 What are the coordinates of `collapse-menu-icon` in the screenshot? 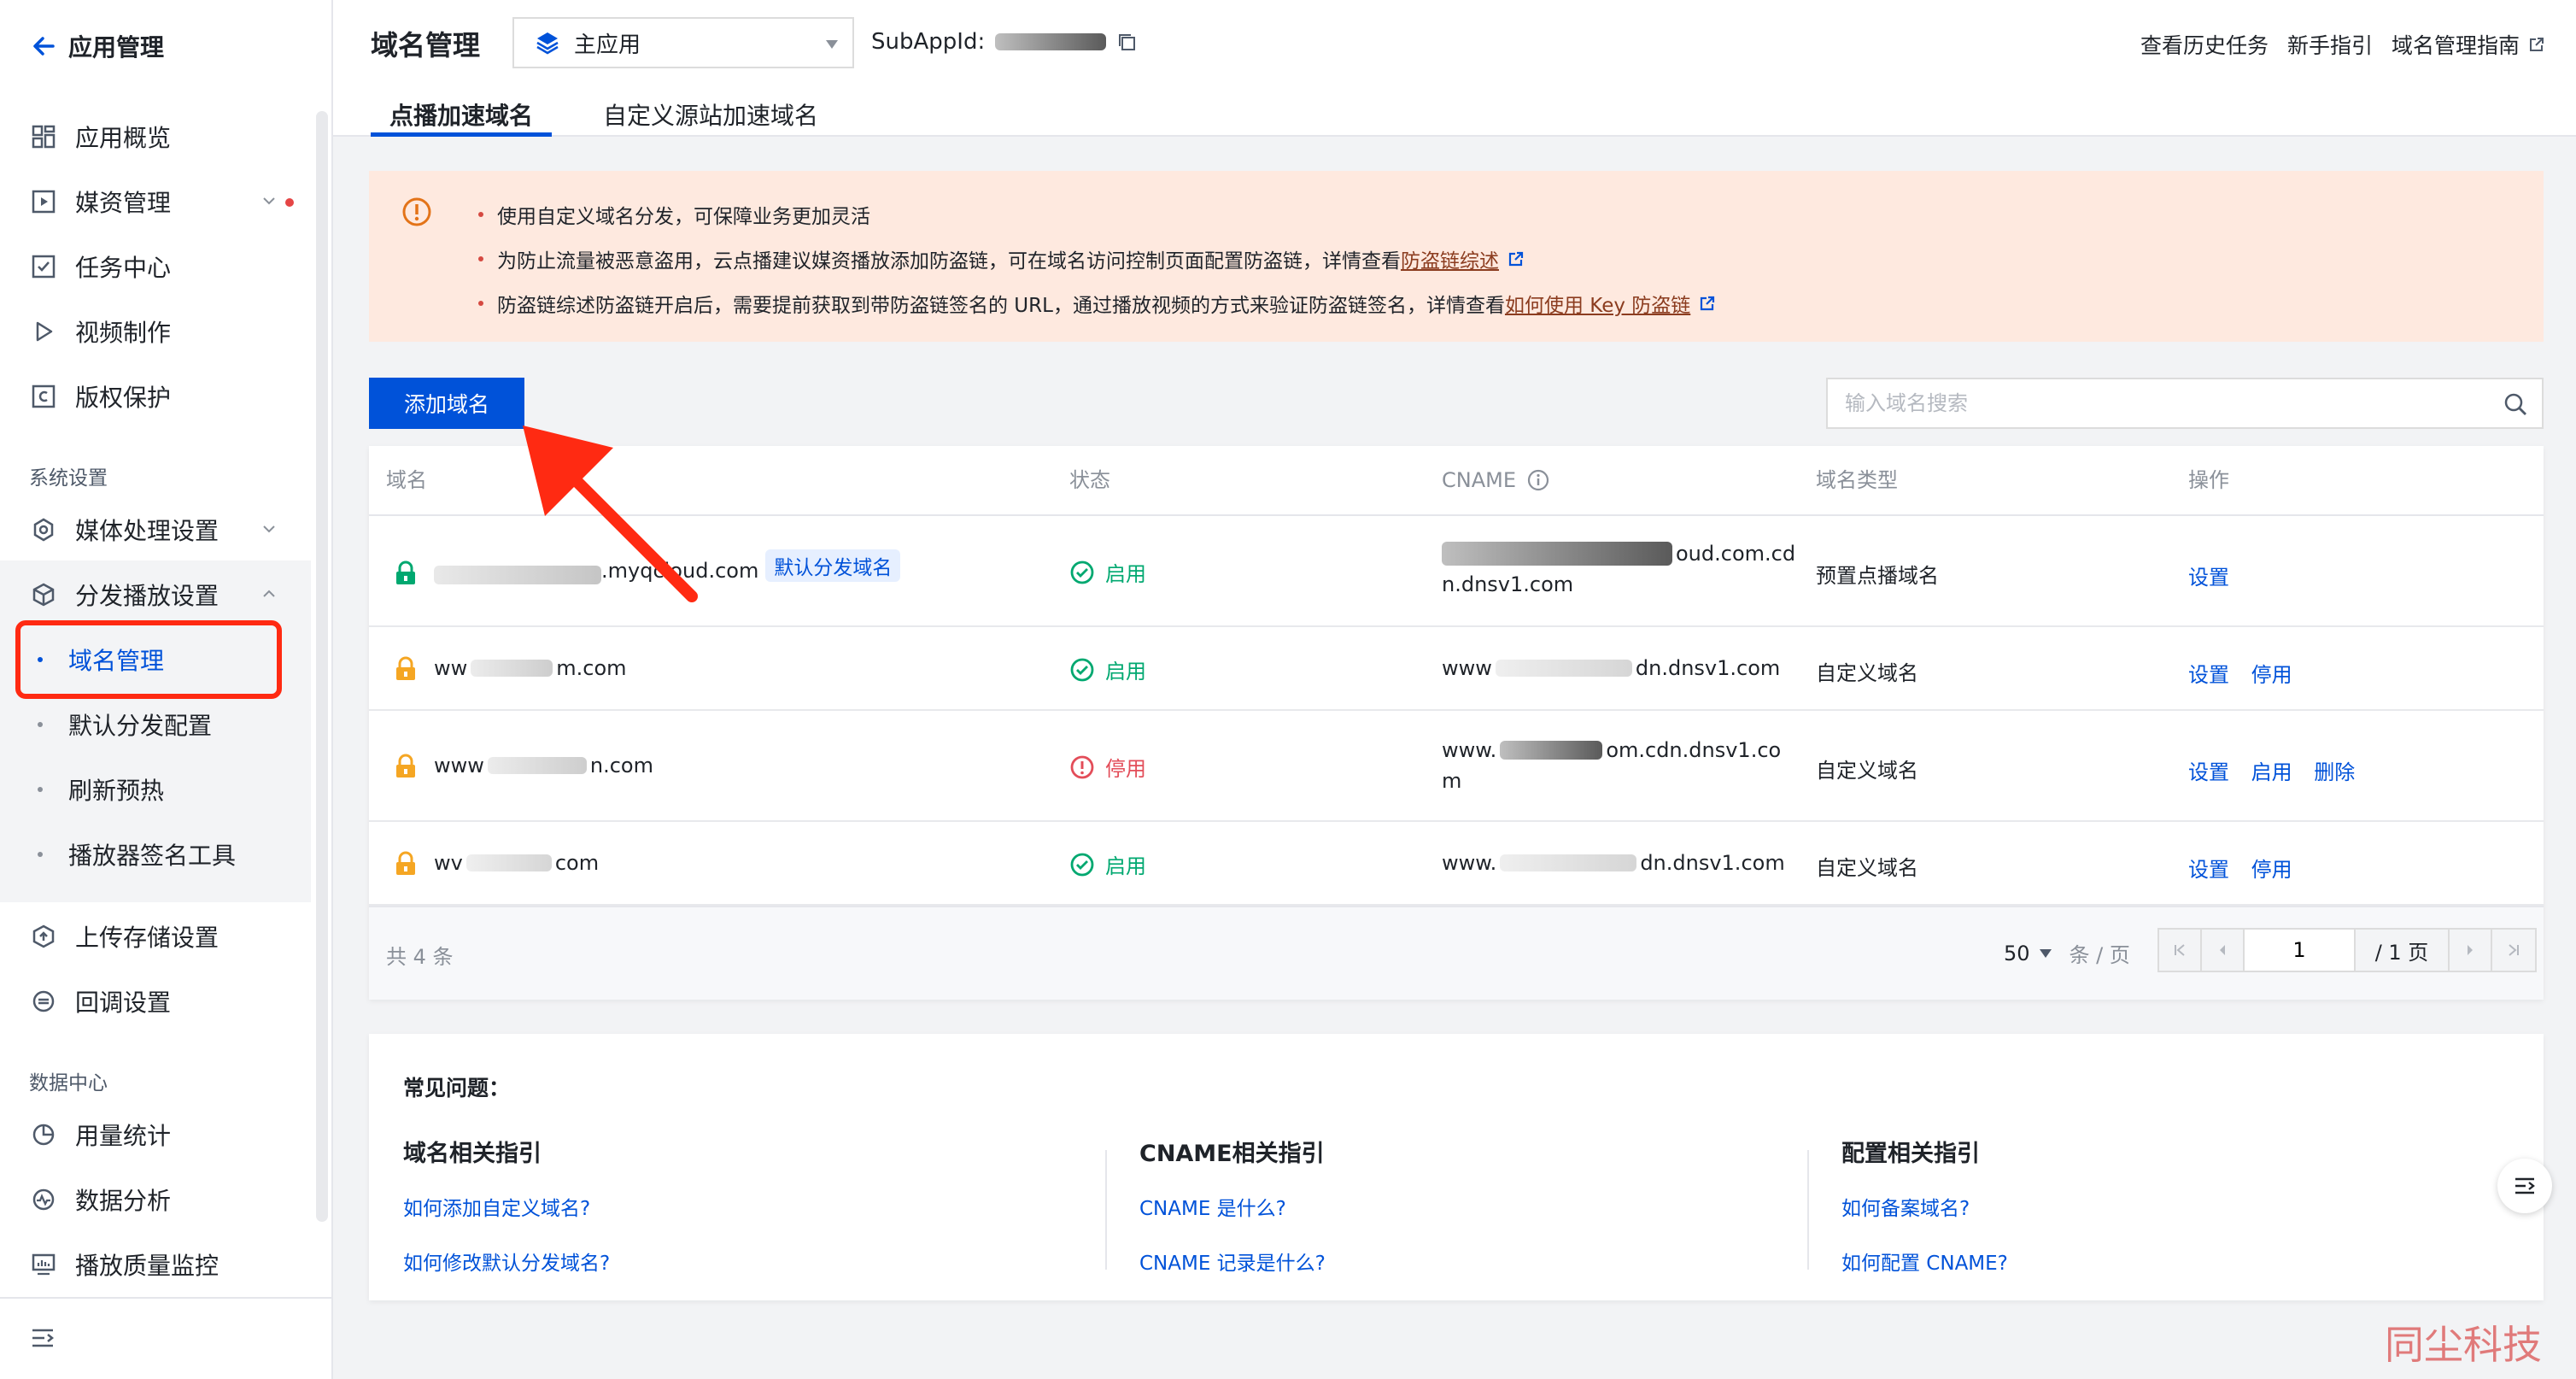 It's located at (42, 1338).